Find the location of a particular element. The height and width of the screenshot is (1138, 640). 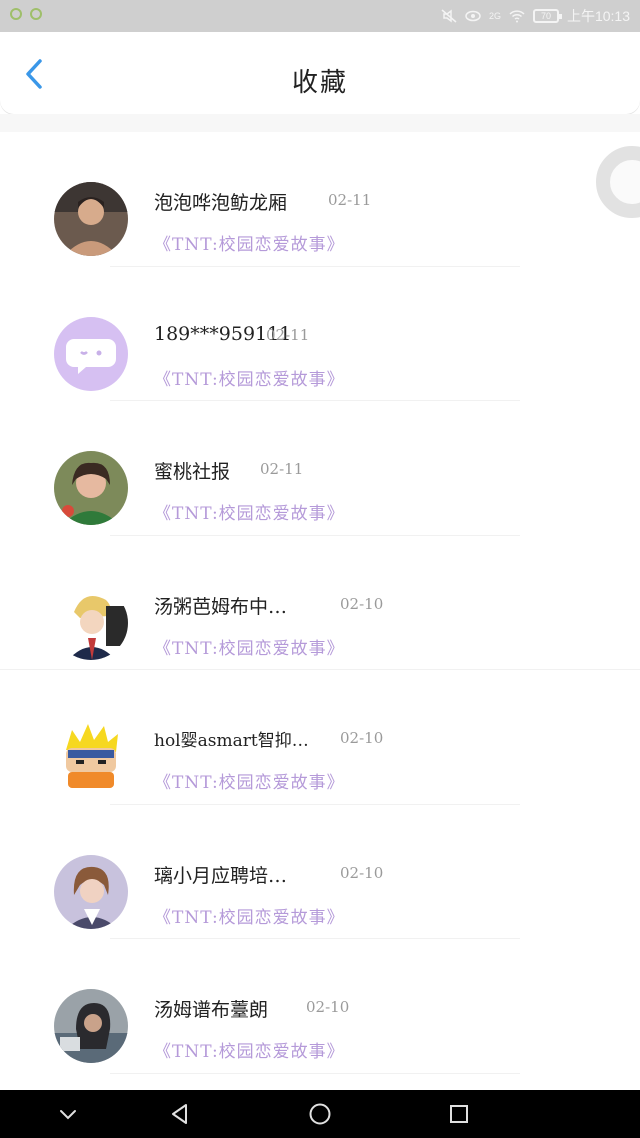

mute-icon is located at coordinates (449, 16).